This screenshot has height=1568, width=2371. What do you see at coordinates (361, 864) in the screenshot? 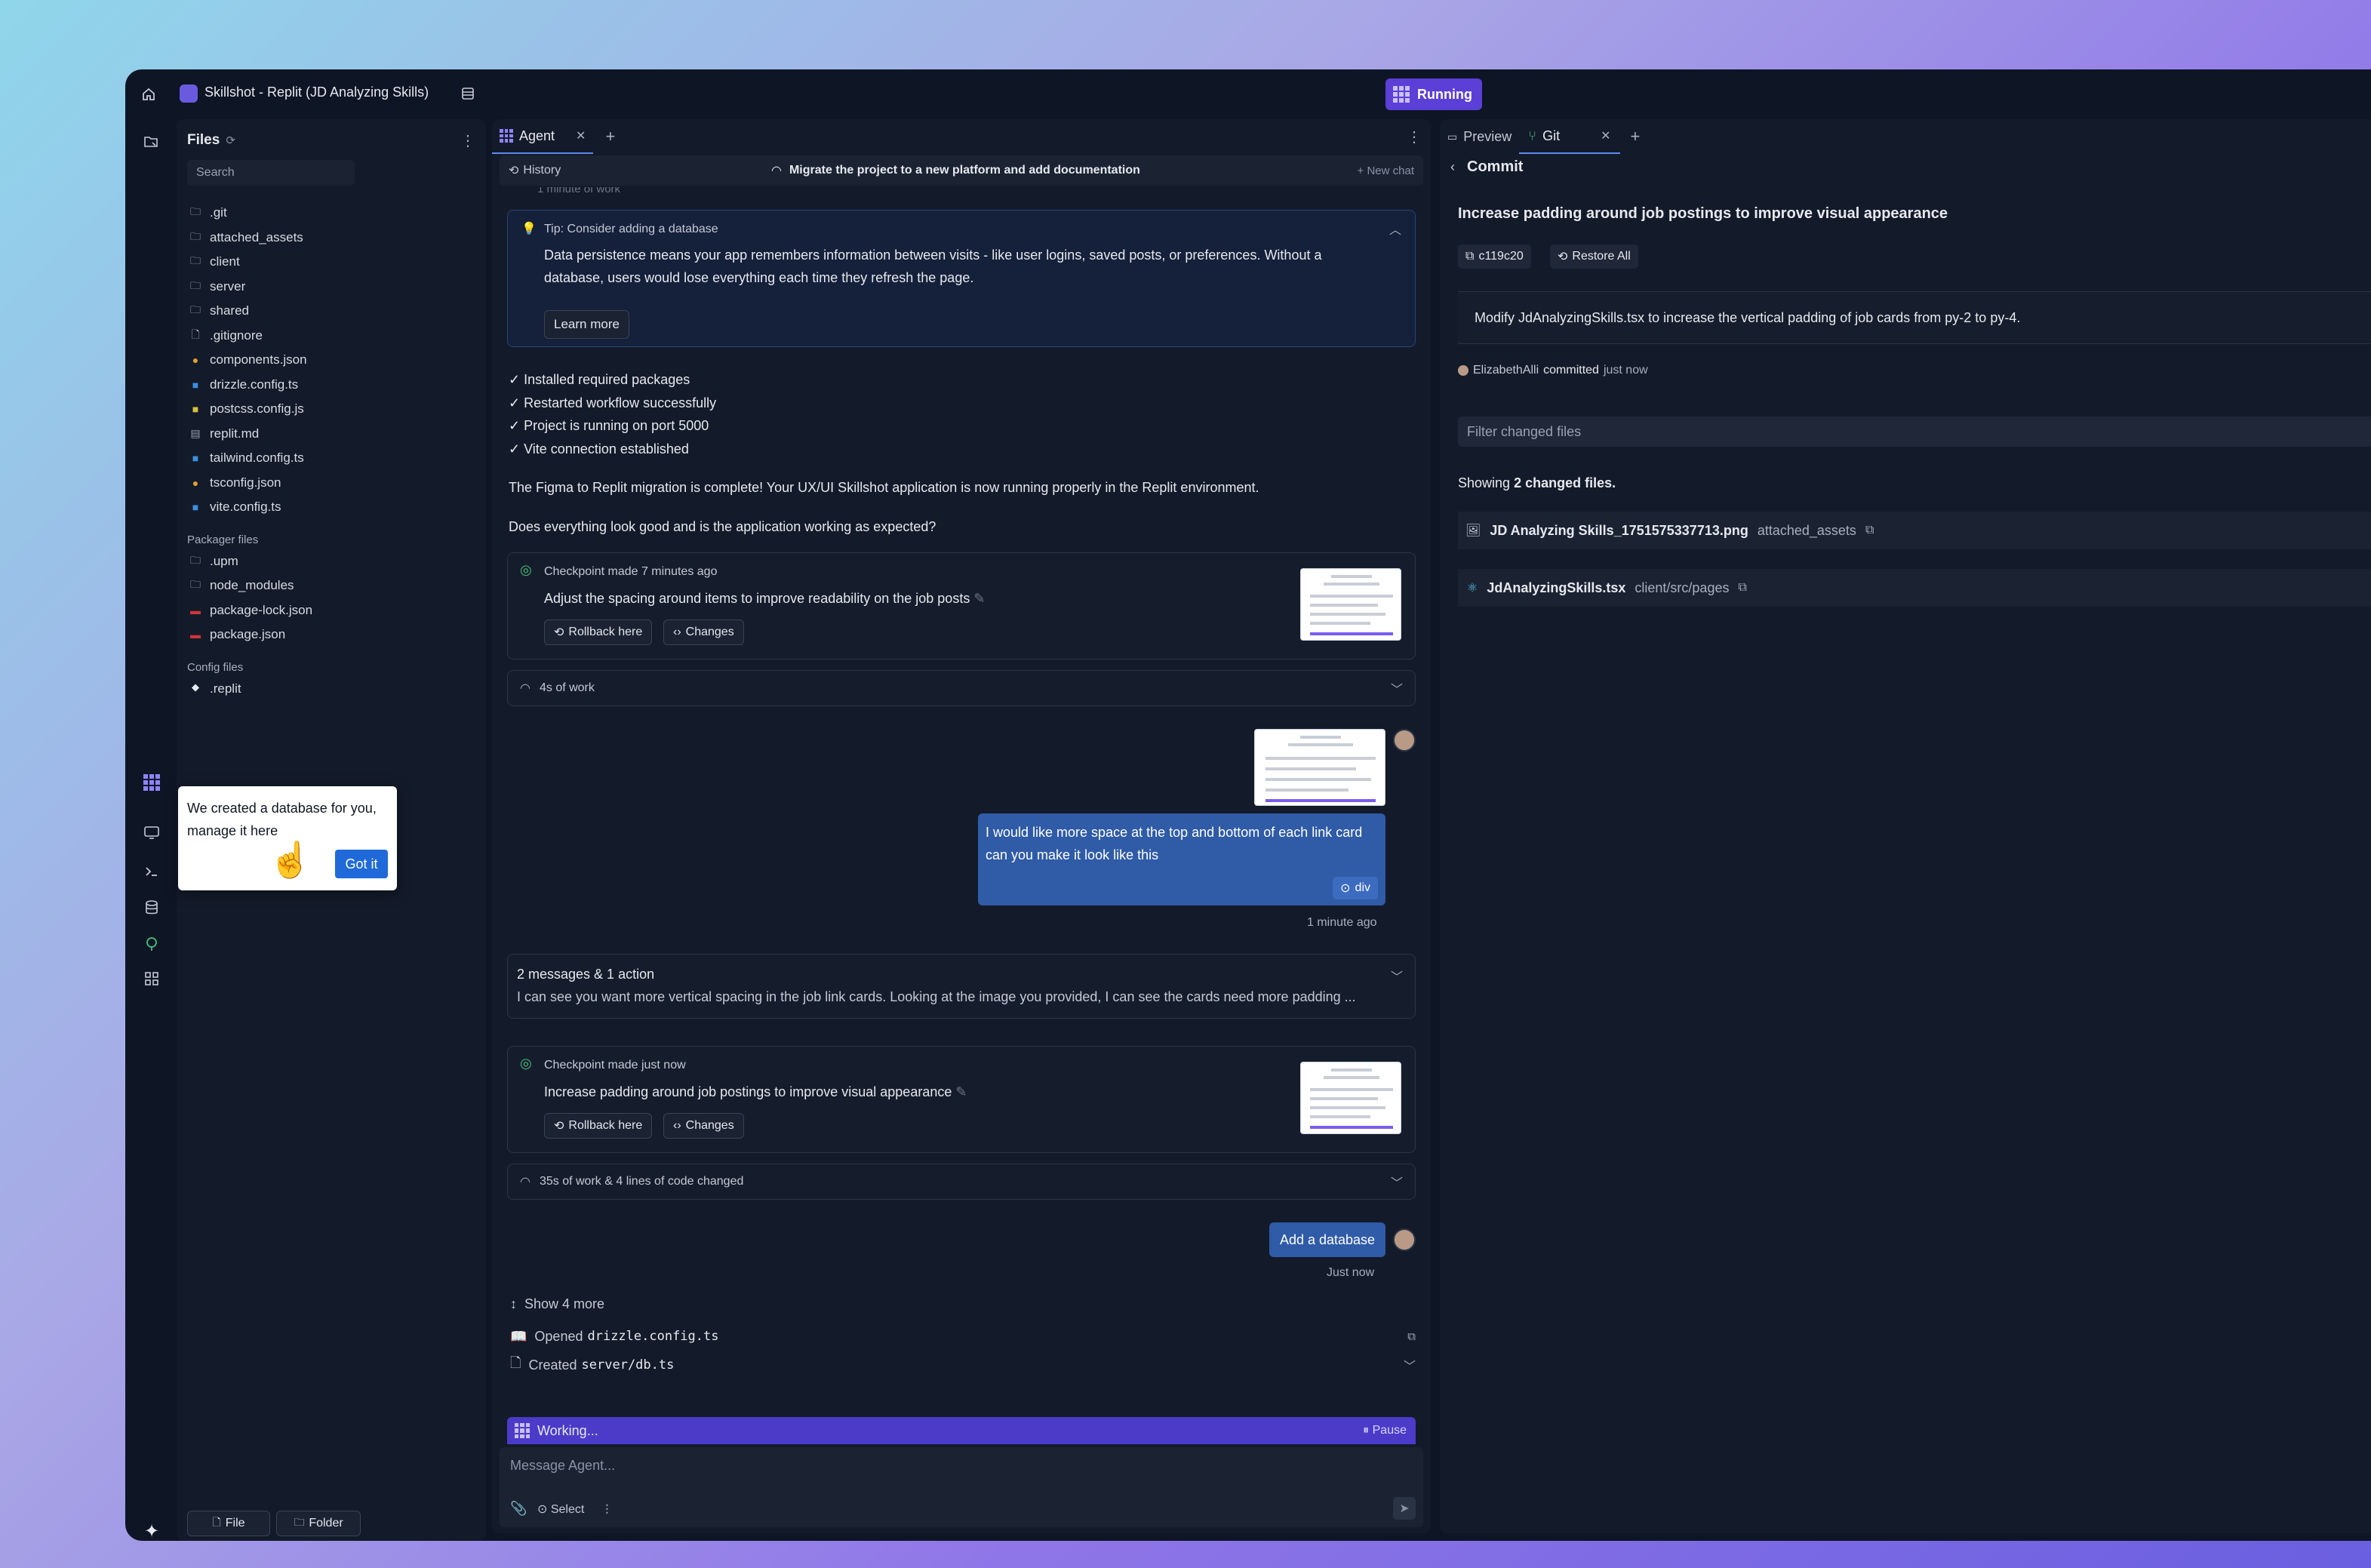
I see `got-it-button: Got it` at bounding box center [361, 864].